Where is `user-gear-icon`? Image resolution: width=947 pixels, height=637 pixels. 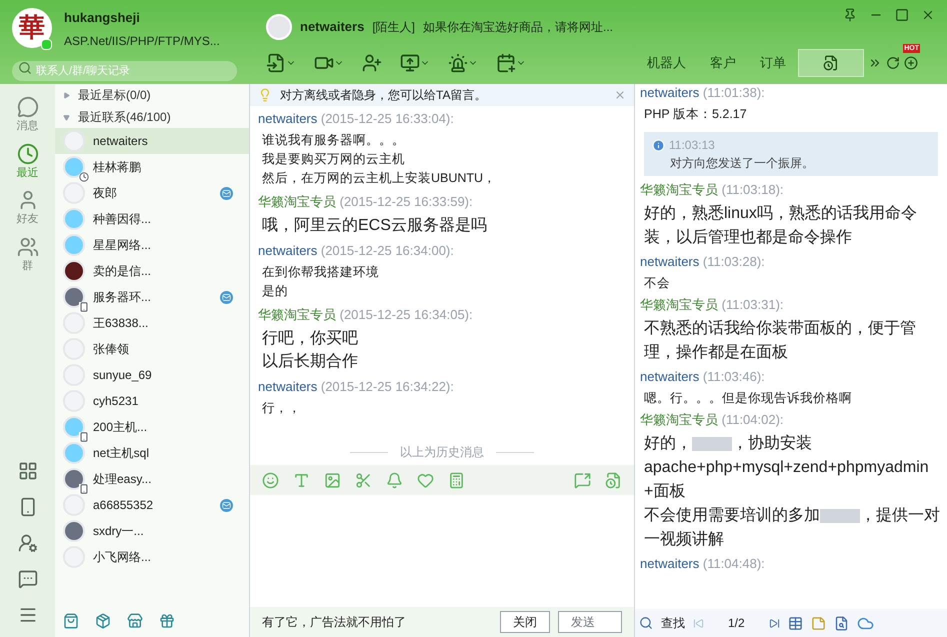 user-gear-icon is located at coordinates (28, 543).